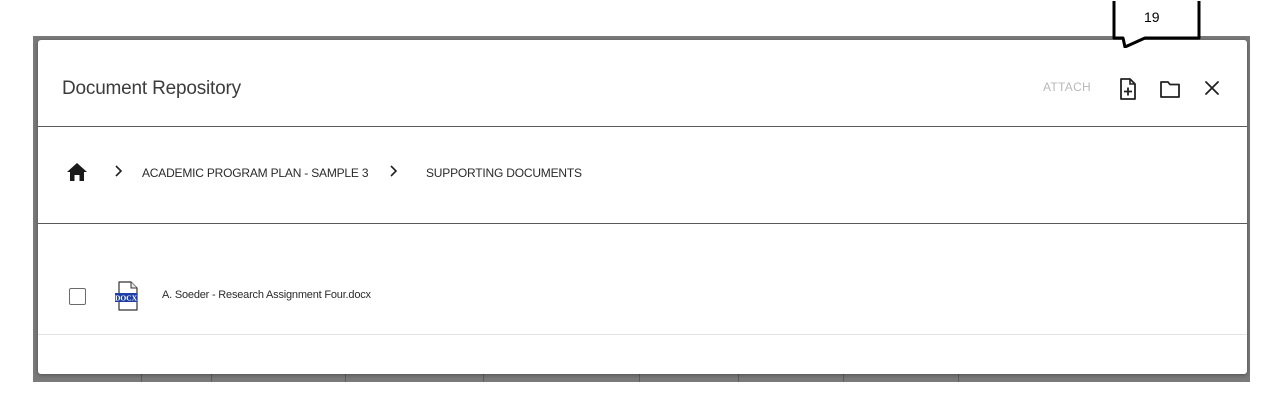 This screenshot has height=400, width=1282. Describe the element at coordinates (151, 88) in the screenshot. I see `modal-title: Document Repository` at that location.